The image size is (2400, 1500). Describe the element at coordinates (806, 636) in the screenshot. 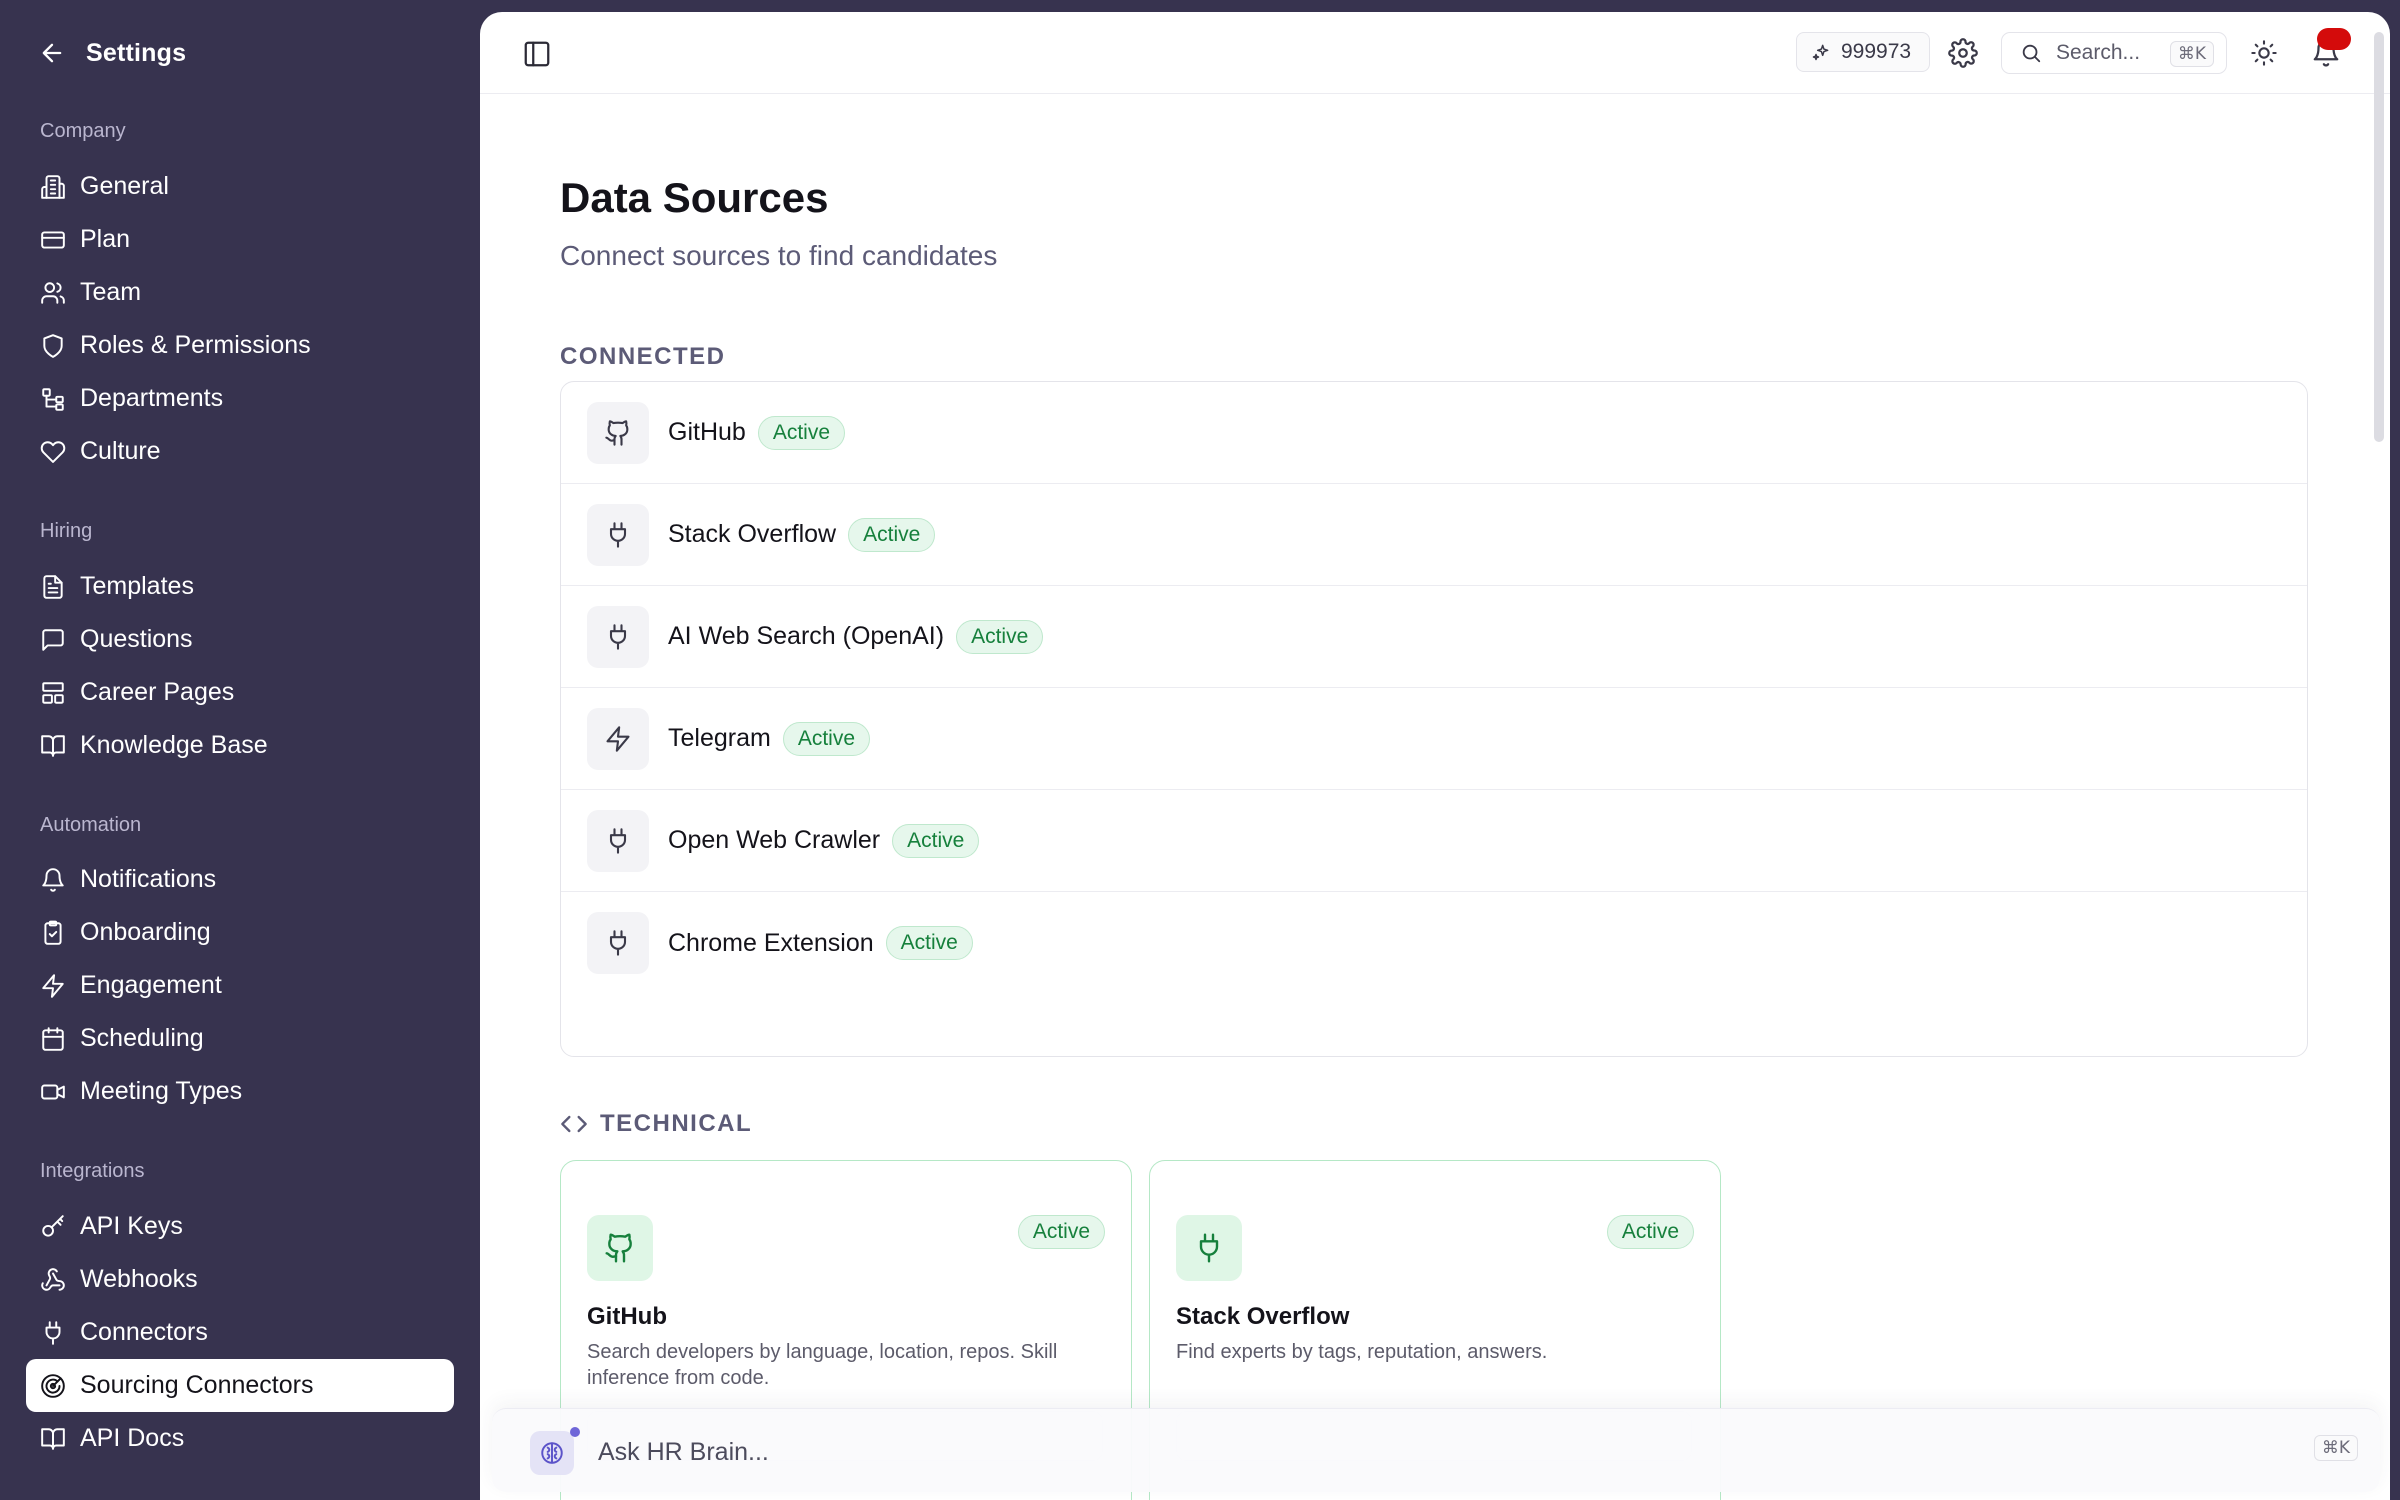

I see `connector-name: AI Web Search (OpenAI)` at that location.